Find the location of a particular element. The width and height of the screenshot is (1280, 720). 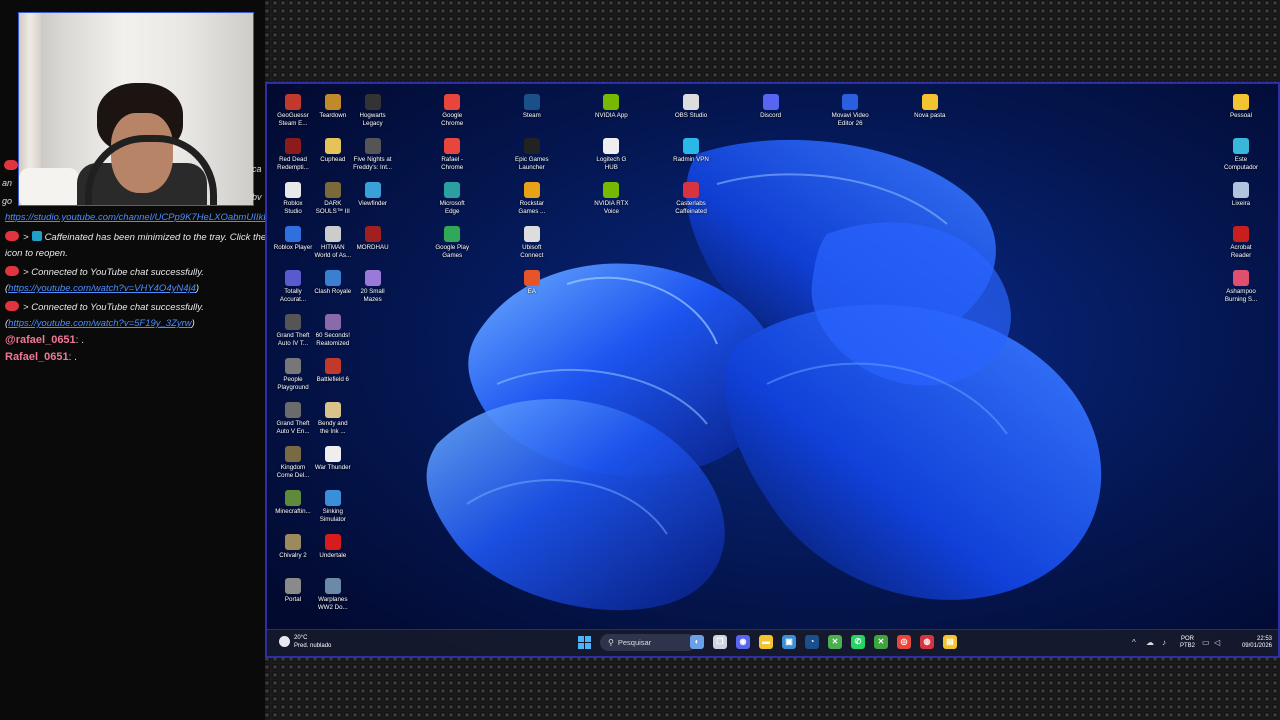

store-icon: ▣ is located at coordinates (789, 642).